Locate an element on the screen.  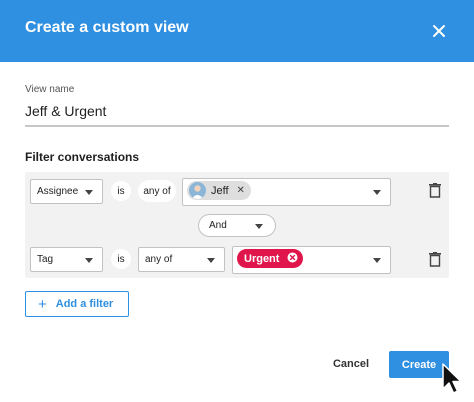
view-name-label: View name is located at coordinates (50, 89).